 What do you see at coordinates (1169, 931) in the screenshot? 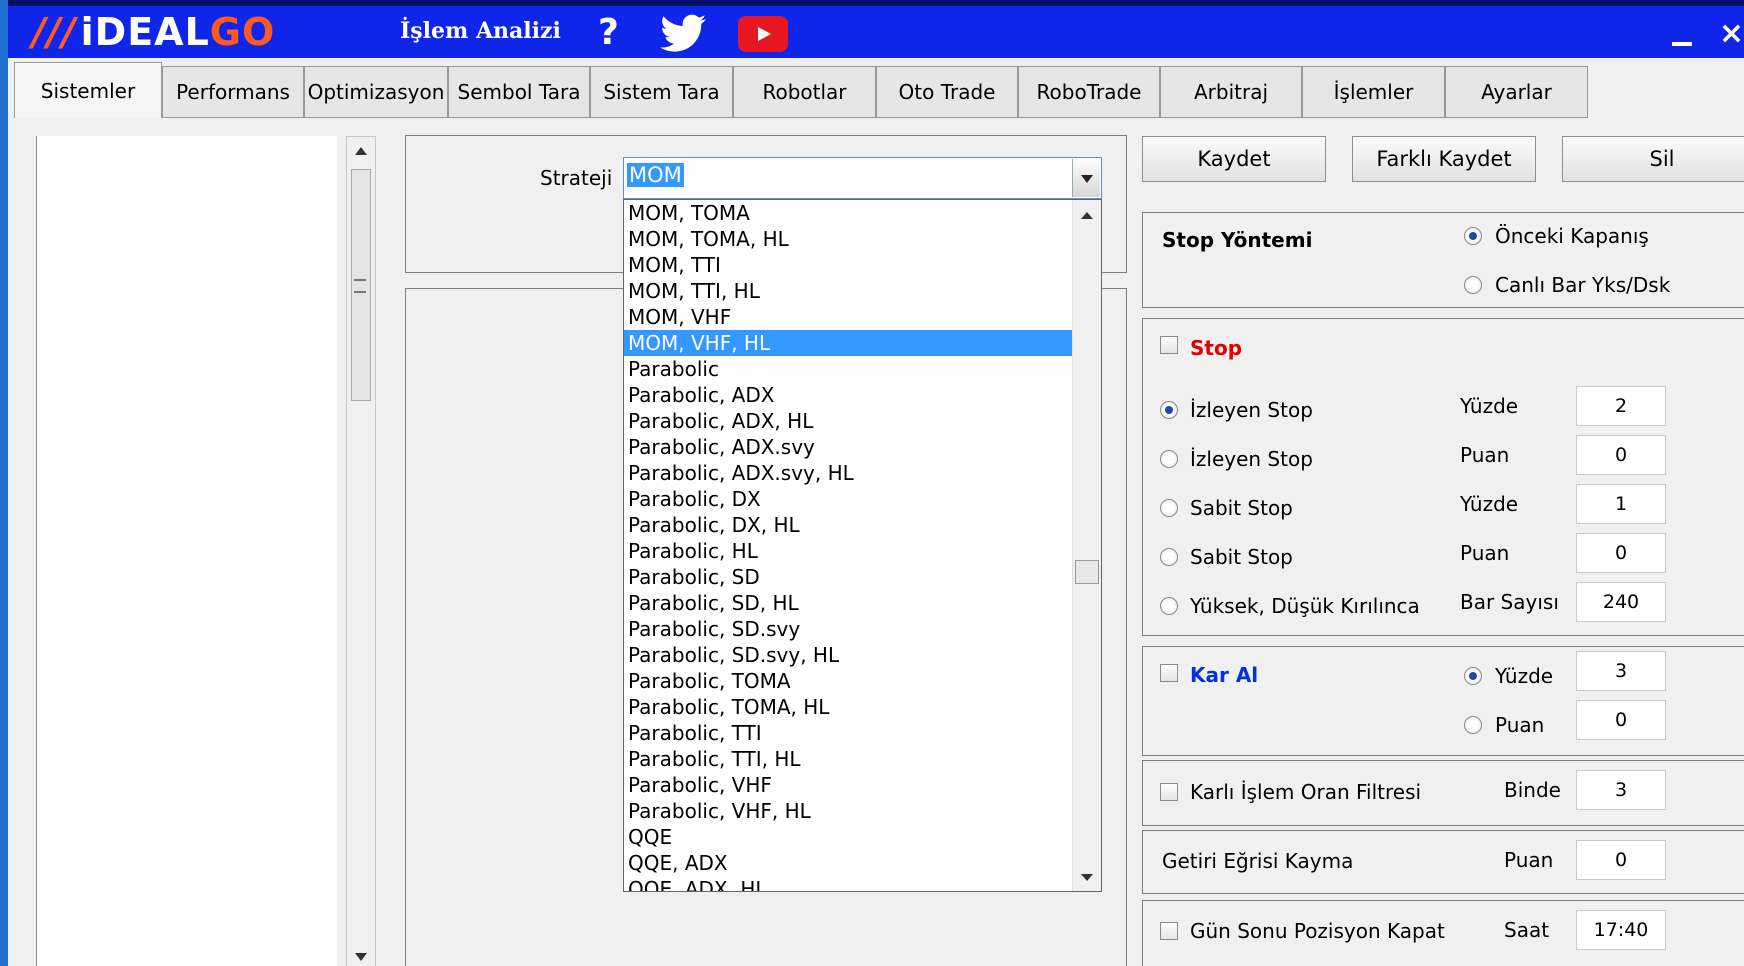
I see `eod-close-checkbox` at bounding box center [1169, 931].